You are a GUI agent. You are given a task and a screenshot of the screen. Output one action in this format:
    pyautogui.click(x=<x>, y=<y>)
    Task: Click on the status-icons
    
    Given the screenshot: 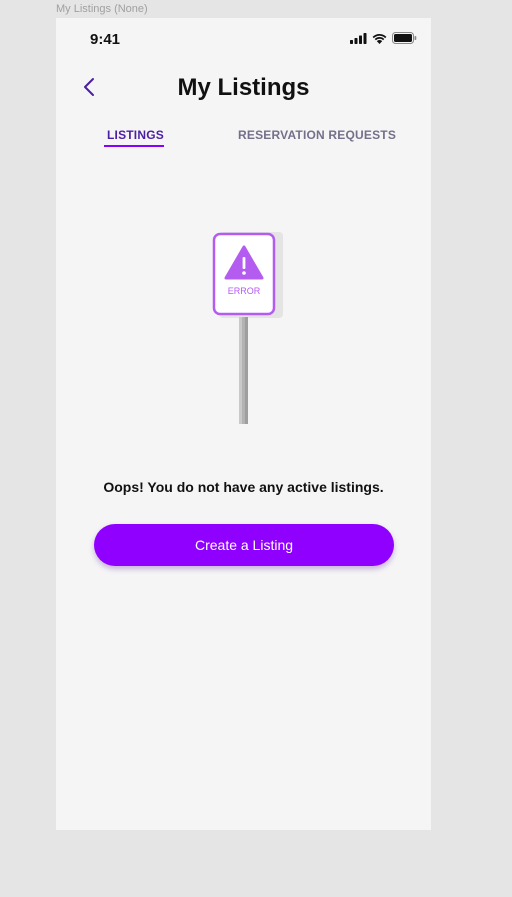 What is the action you would take?
    pyautogui.click(x=383, y=38)
    